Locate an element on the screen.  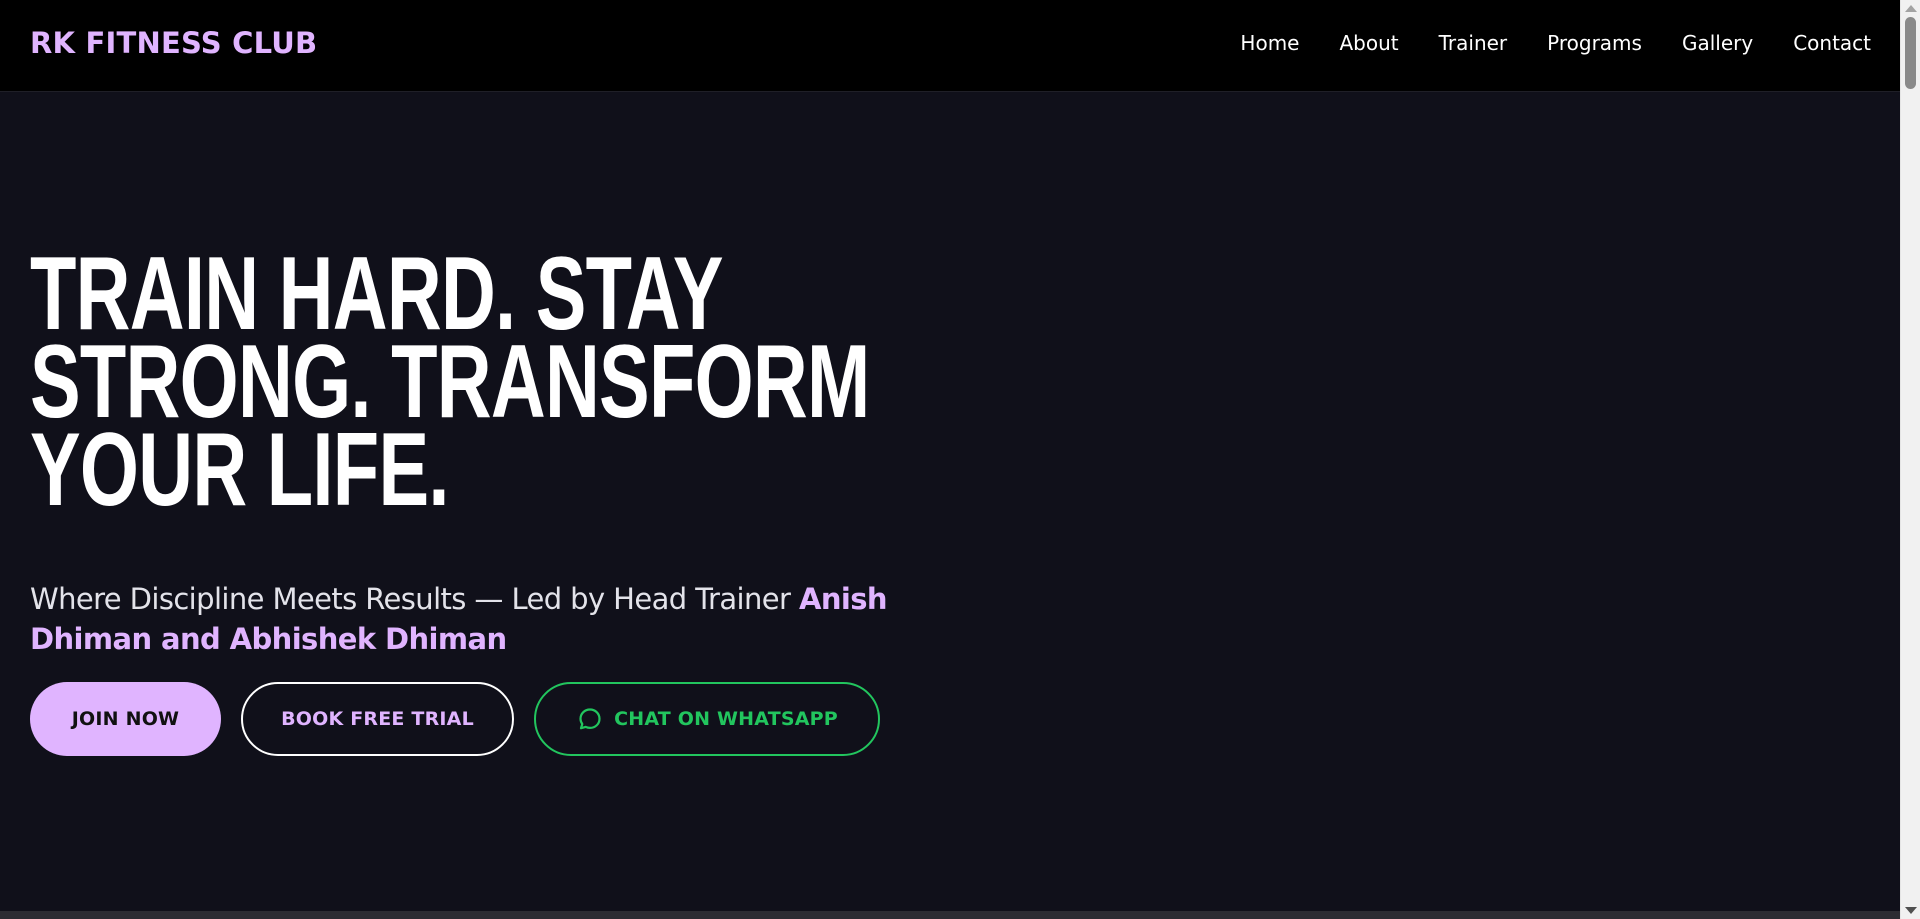
join-now-label: JOIN NOW is located at coordinates (125, 719).